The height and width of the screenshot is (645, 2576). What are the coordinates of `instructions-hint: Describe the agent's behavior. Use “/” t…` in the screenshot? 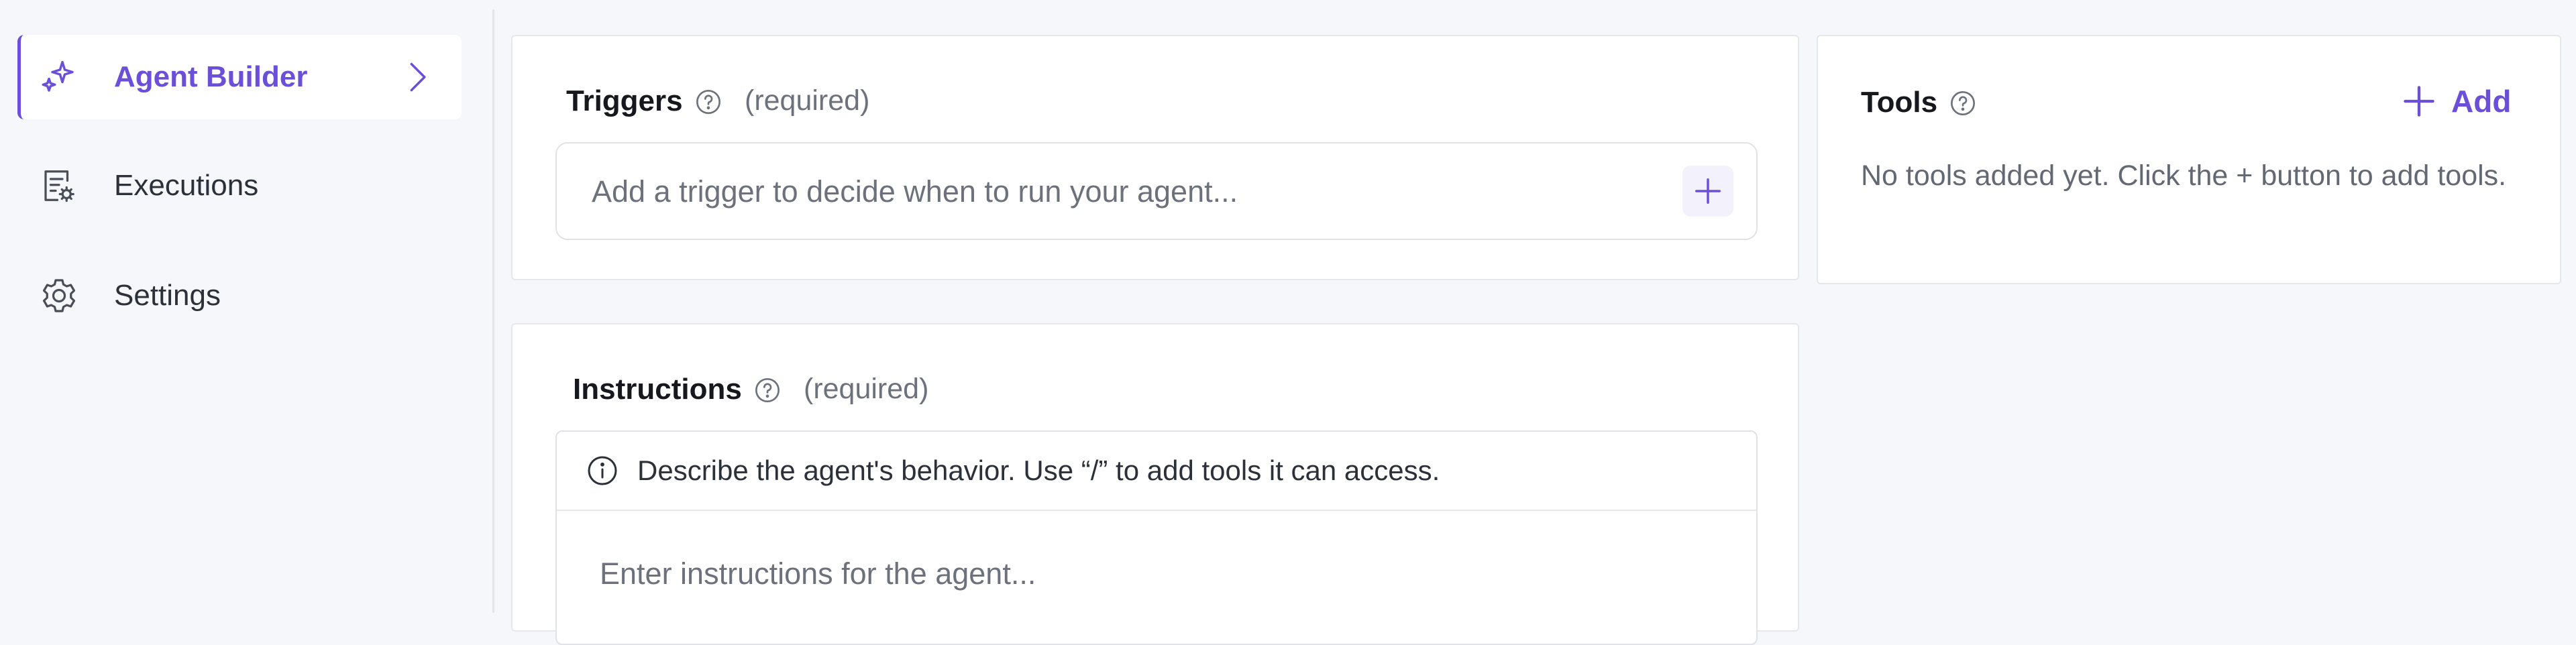 It's located at (1013, 470).